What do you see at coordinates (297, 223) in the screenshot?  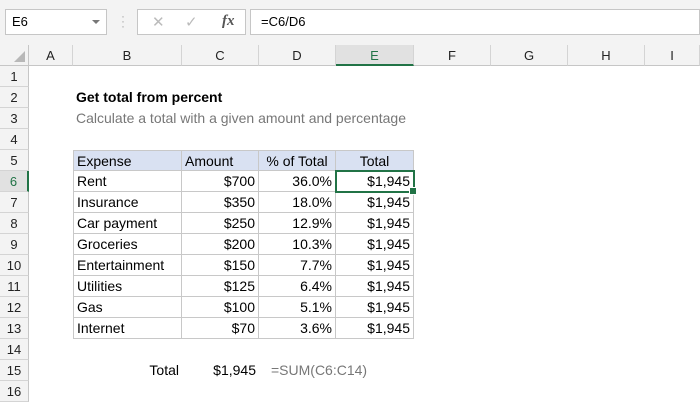 I see `table-cell: 12.9%` at bounding box center [297, 223].